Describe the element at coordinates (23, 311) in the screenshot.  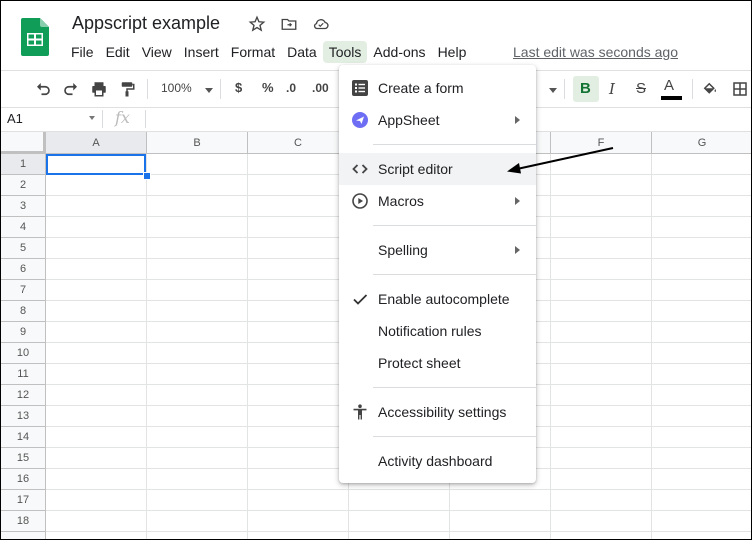
I see `row-header: 8` at that location.